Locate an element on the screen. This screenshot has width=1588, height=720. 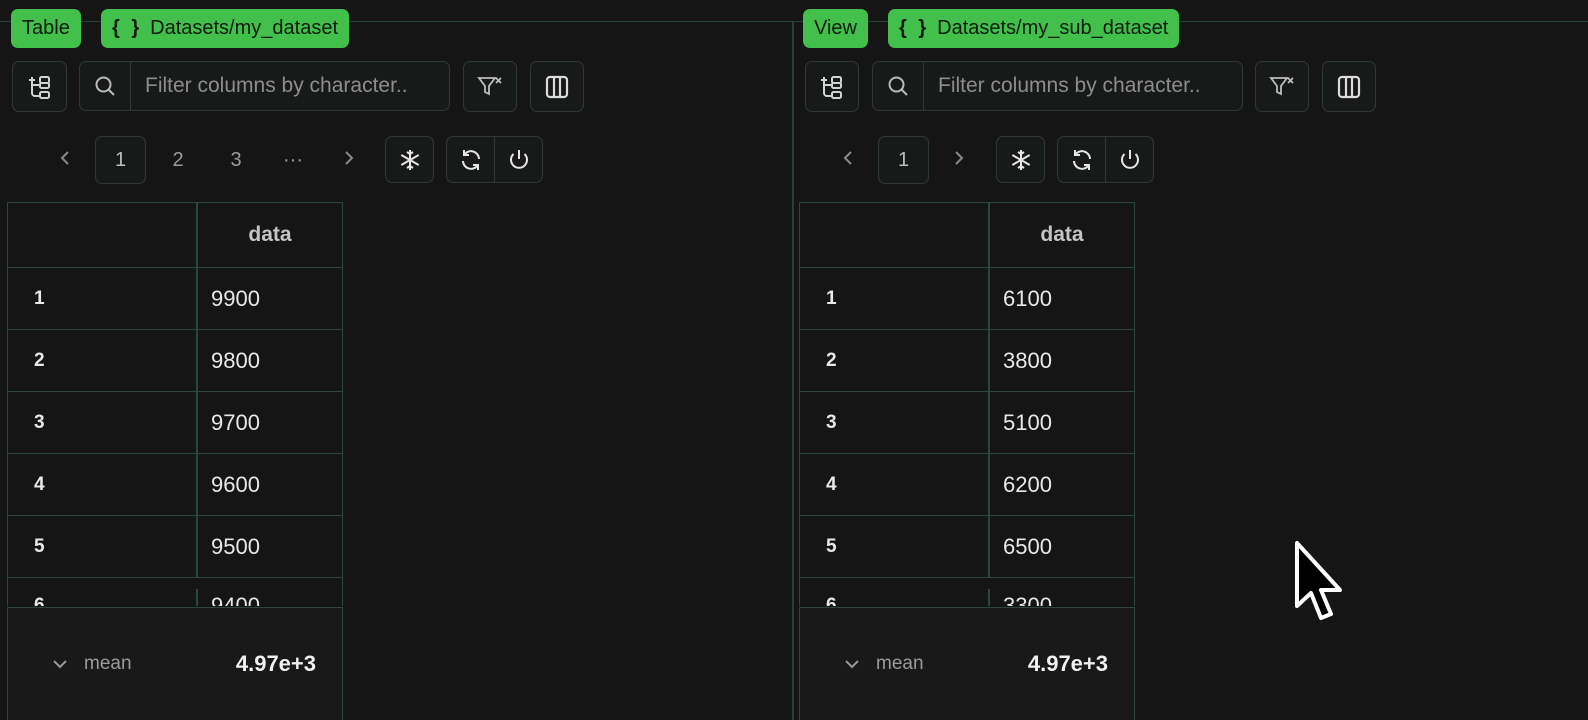
table-row: 4 9600 is located at coordinates (175, 485).